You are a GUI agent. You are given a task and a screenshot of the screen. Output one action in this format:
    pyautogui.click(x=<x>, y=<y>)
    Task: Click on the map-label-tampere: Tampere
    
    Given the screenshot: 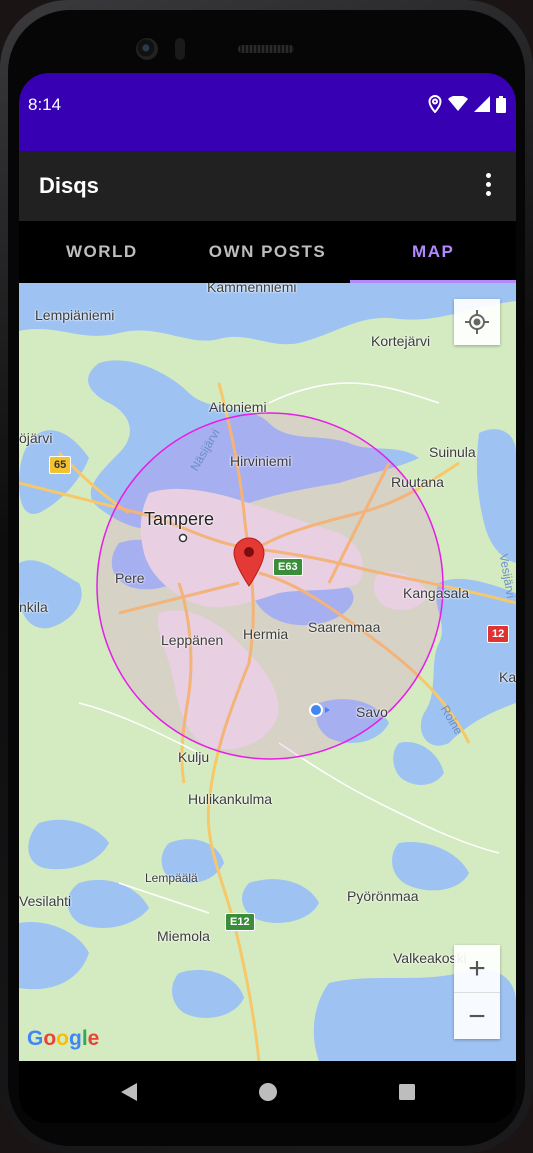 What is the action you would take?
    pyautogui.click(x=179, y=519)
    